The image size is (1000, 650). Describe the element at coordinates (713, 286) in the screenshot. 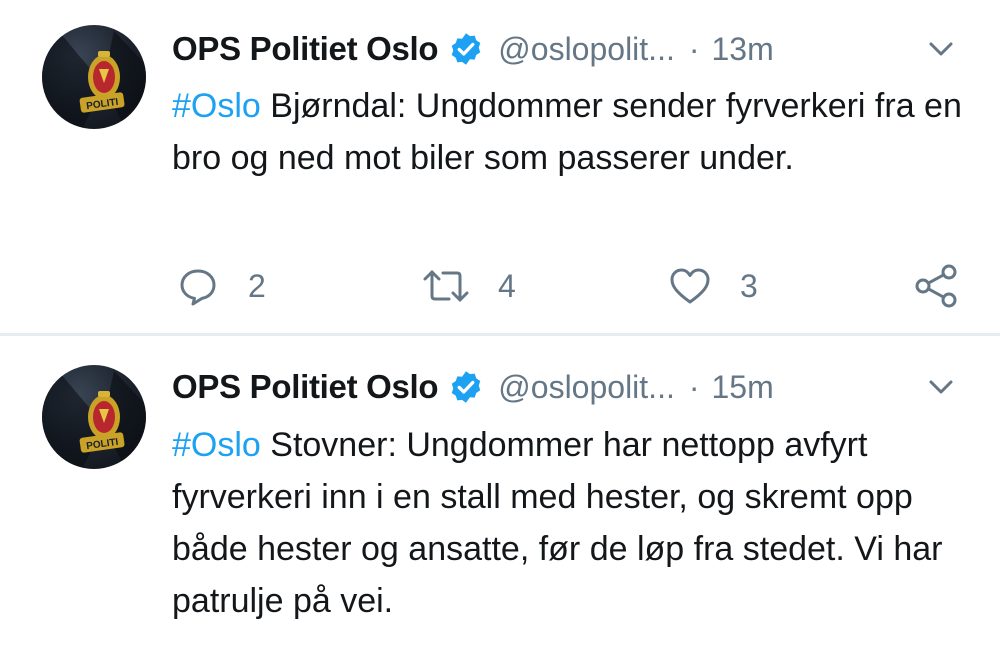

I see `like-button: 3` at that location.